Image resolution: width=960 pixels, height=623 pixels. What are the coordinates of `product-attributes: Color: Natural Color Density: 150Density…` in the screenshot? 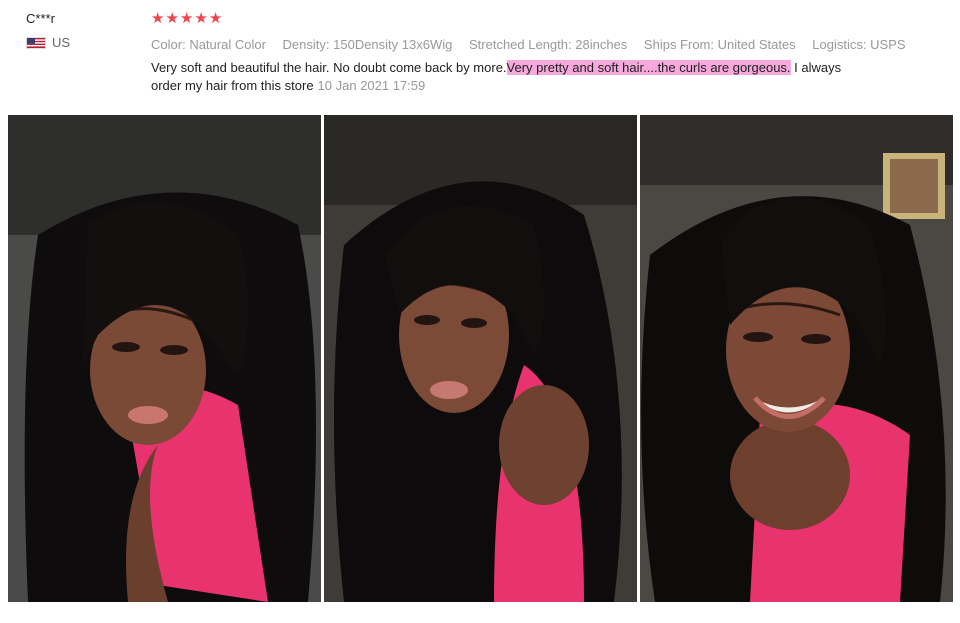 It's located at (546, 44).